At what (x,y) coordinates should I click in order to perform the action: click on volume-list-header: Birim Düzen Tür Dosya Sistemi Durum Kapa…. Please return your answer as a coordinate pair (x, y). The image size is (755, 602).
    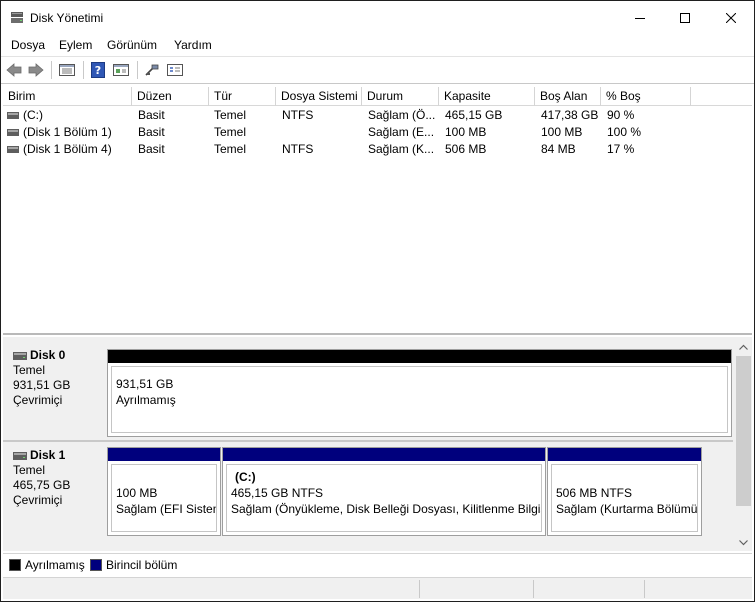
    Looking at the image, I should click on (377, 96).